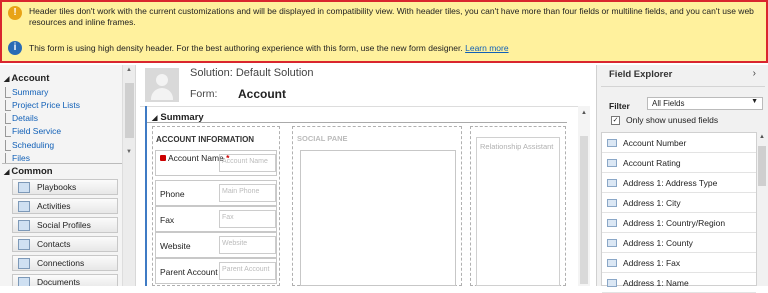  What do you see at coordinates (754, 73) in the screenshot?
I see `chevron-right-icon: ›` at bounding box center [754, 73].